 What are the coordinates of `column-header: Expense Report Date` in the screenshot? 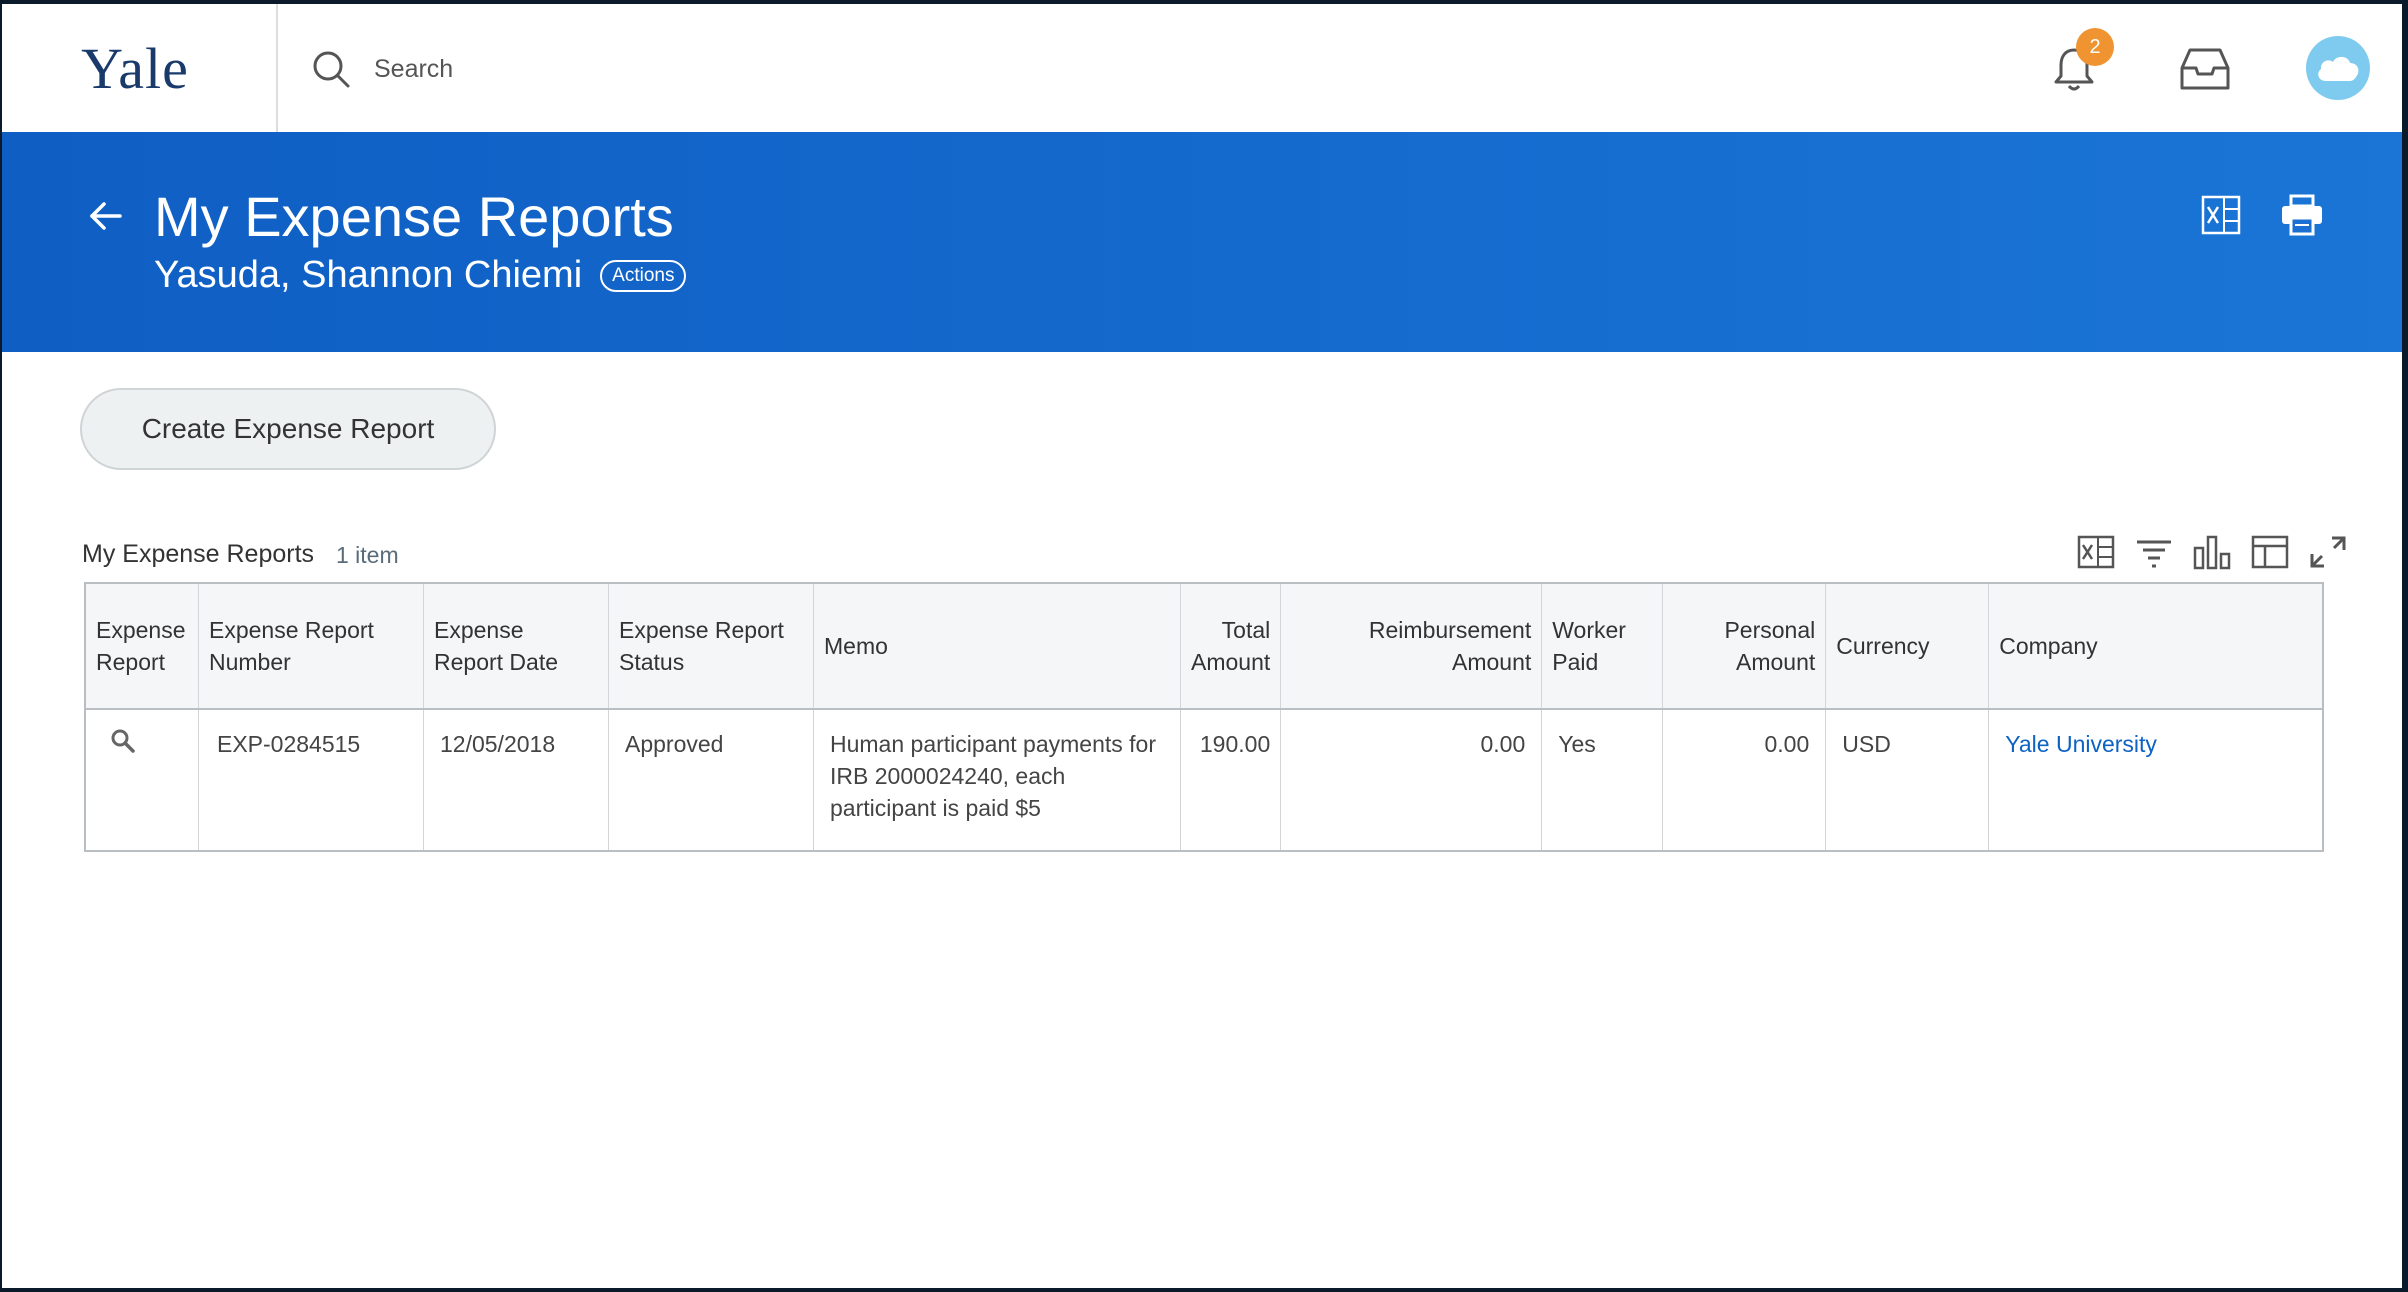 It's located at (516, 646).